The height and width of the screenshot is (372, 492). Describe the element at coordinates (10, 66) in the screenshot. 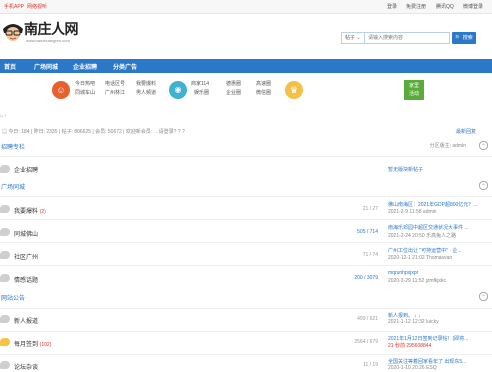

I see `nav-home: 首页` at that location.